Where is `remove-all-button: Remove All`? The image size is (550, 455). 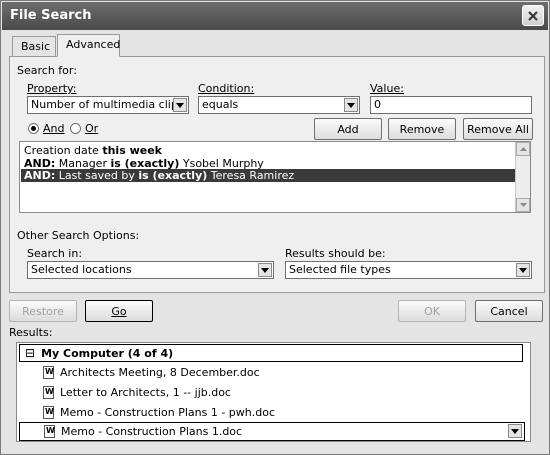 remove-all-button: Remove All is located at coordinates (498, 129).